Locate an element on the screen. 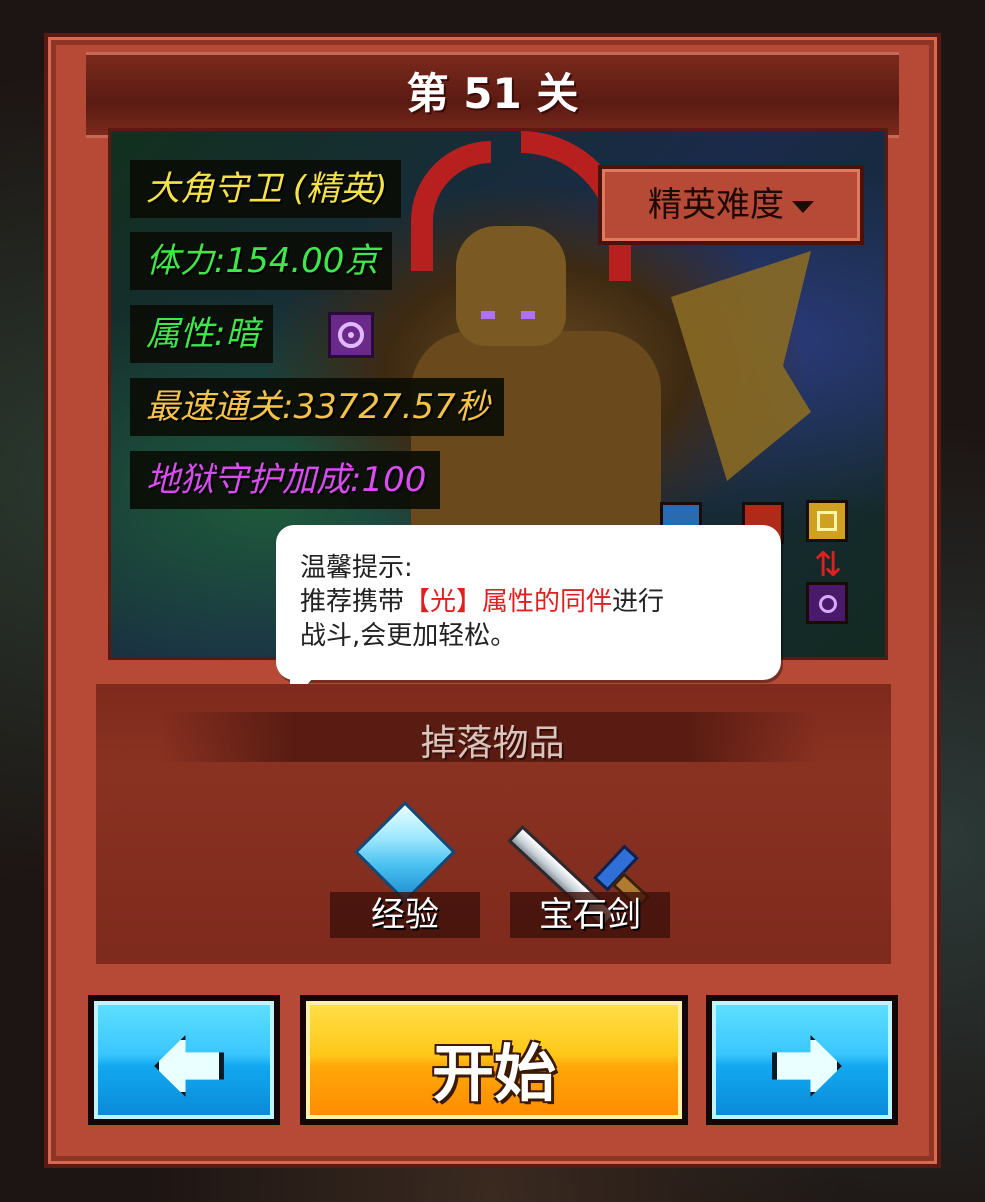 This screenshot has height=1202, width=985. boss-attribute: 属性:暗 is located at coordinates (202, 334).